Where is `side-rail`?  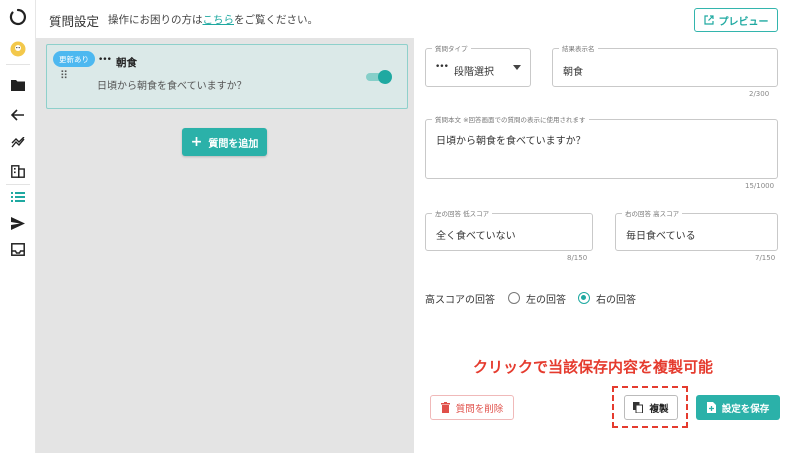
side-rail is located at coordinates (18, 226).